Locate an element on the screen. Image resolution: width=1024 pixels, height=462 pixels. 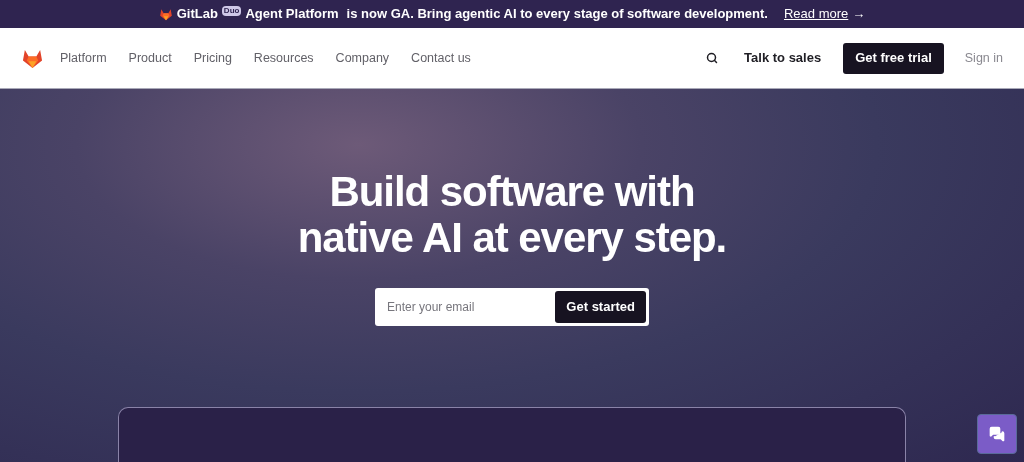
product-badge: Duo is located at coordinates (231, 11).